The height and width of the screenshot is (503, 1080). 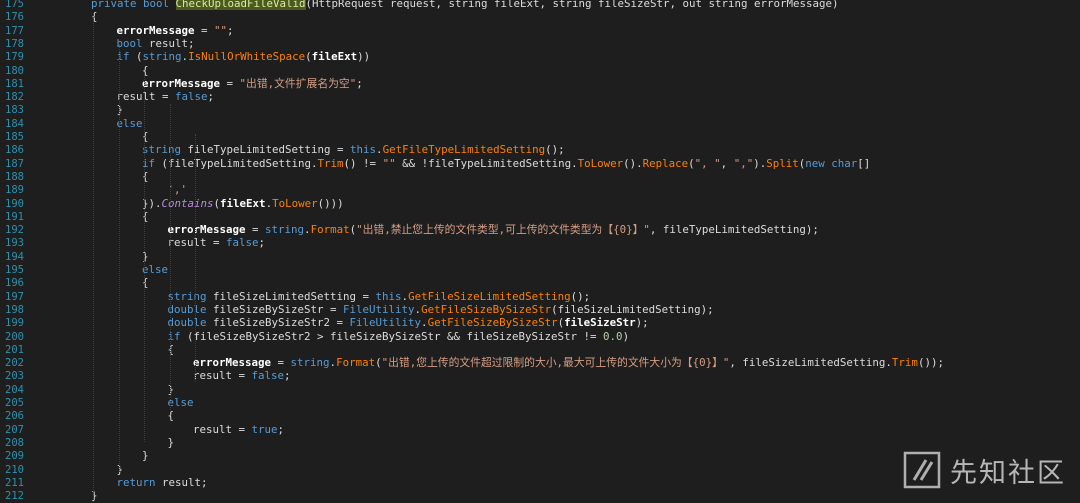 What do you see at coordinates (14, 376) in the screenshot?
I see `line-number: 203` at bounding box center [14, 376].